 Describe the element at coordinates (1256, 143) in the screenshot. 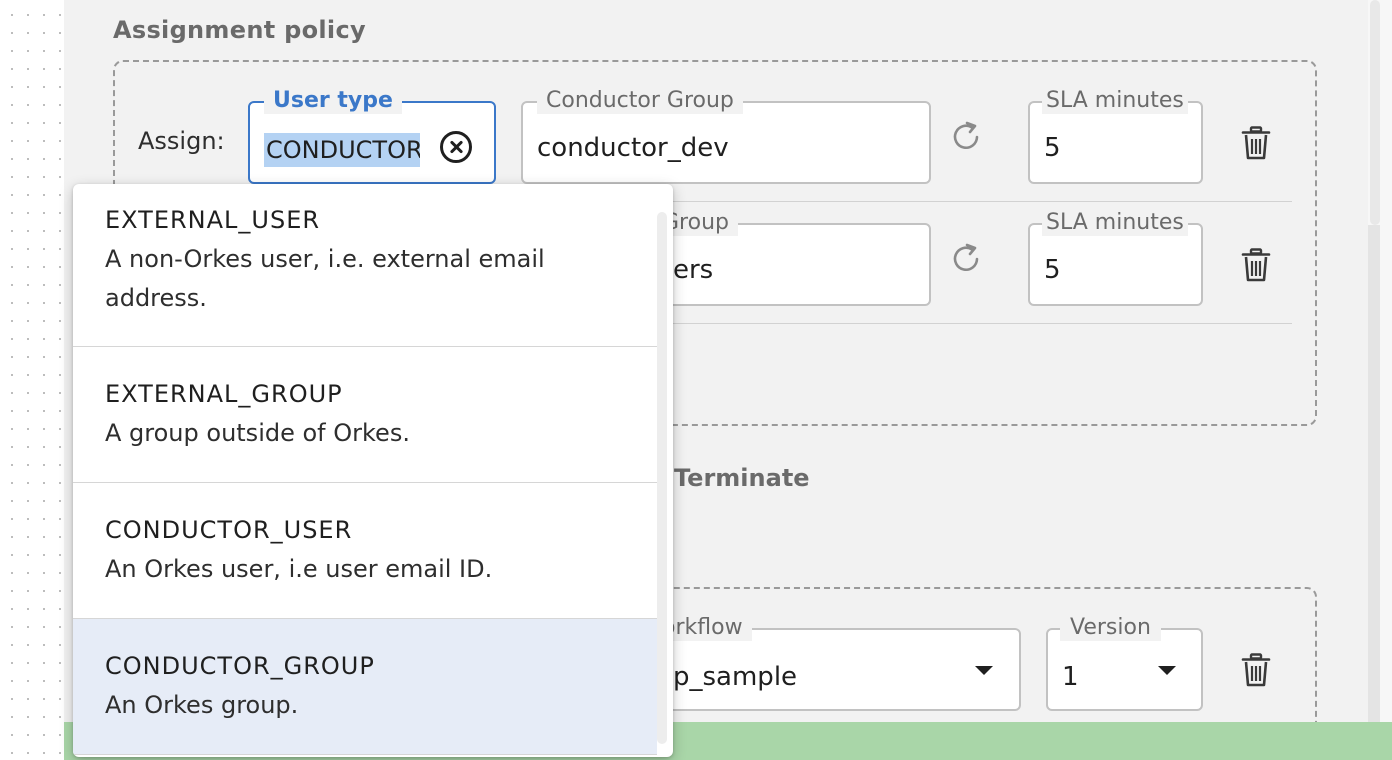

I see `trash-icon` at that location.